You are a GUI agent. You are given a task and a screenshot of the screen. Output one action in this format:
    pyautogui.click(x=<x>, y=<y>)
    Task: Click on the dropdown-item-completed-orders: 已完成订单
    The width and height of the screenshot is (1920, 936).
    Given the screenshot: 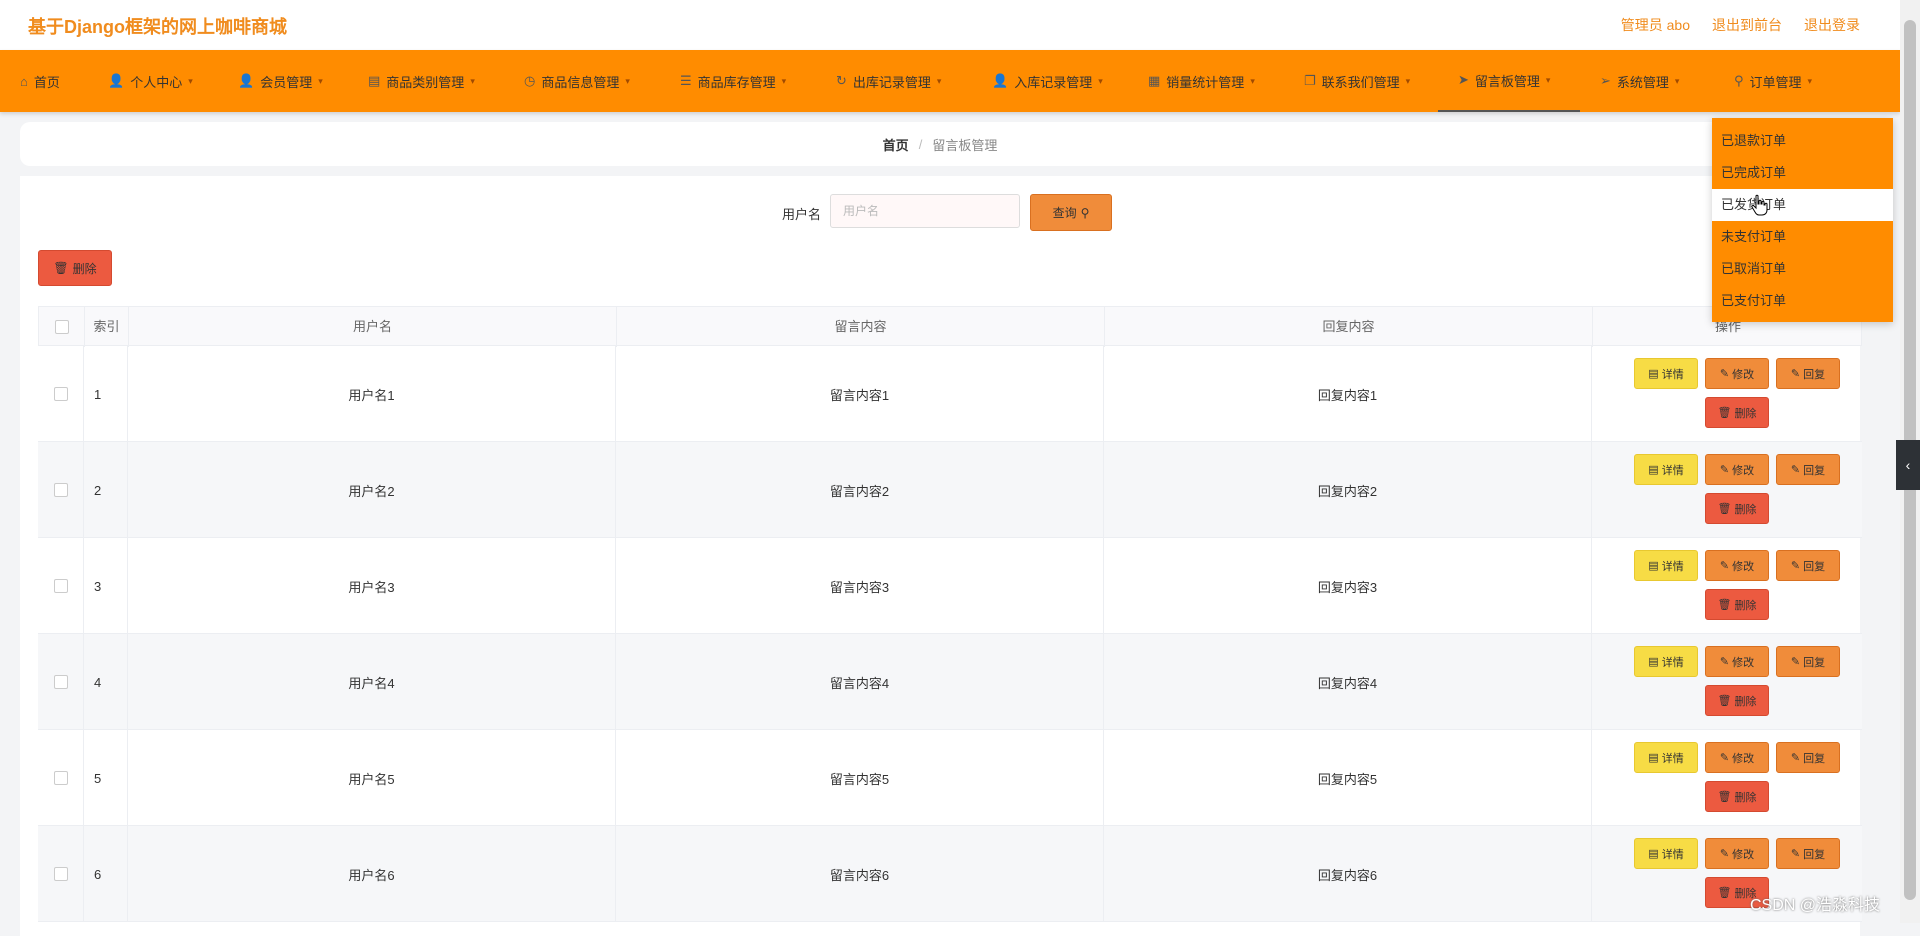 What is the action you would take?
    pyautogui.click(x=1802, y=173)
    